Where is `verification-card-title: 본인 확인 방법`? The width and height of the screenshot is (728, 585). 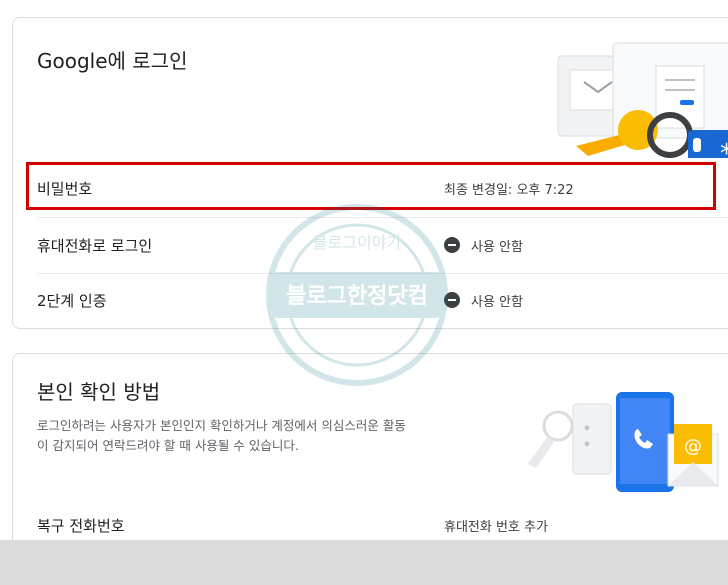
verification-card-title: 본인 확인 방법 is located at coordinates (99, 392).